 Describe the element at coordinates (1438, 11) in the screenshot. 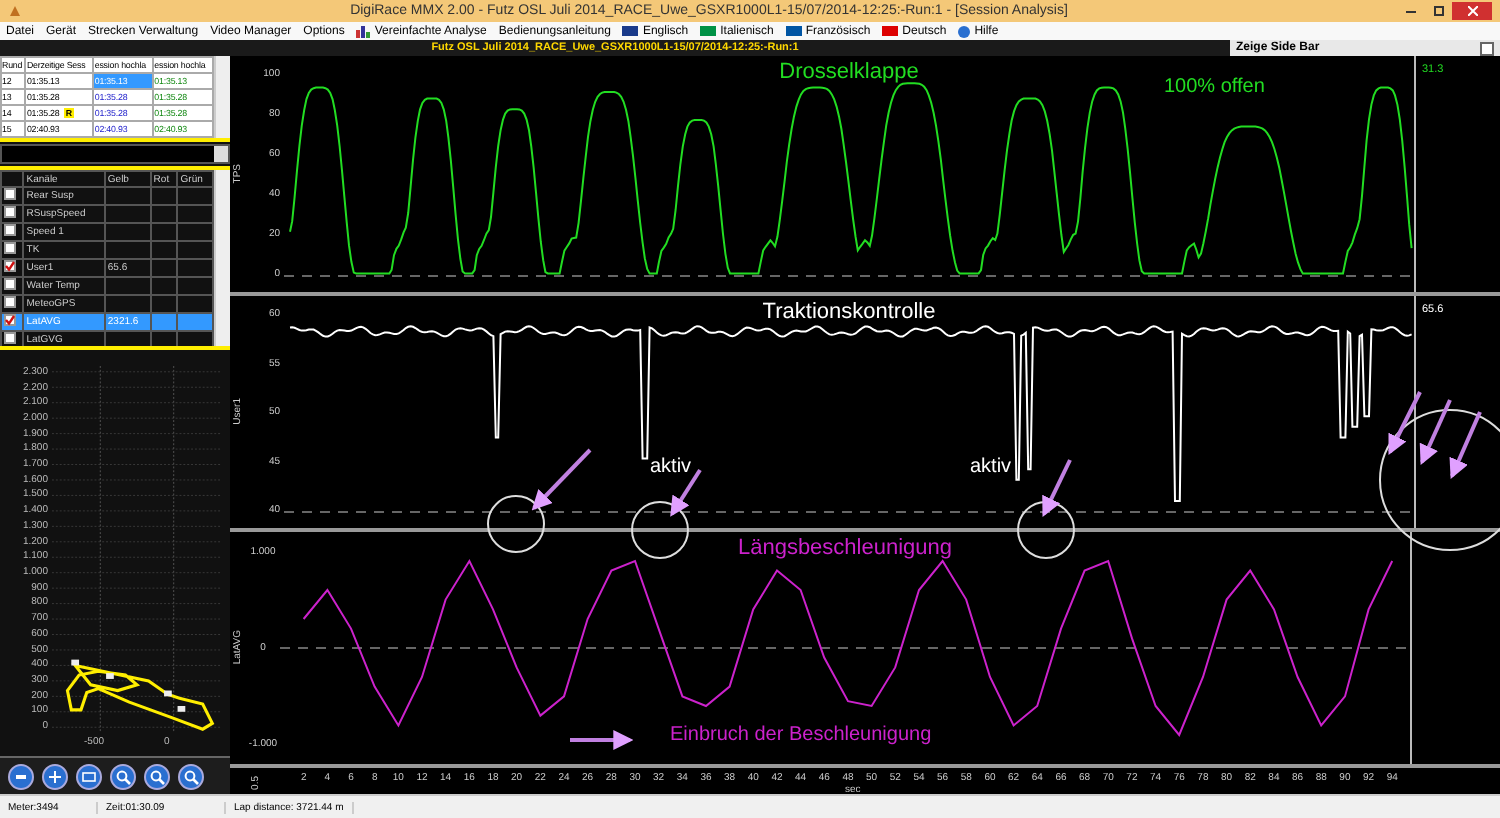

I see `maximize-icon` at that location.